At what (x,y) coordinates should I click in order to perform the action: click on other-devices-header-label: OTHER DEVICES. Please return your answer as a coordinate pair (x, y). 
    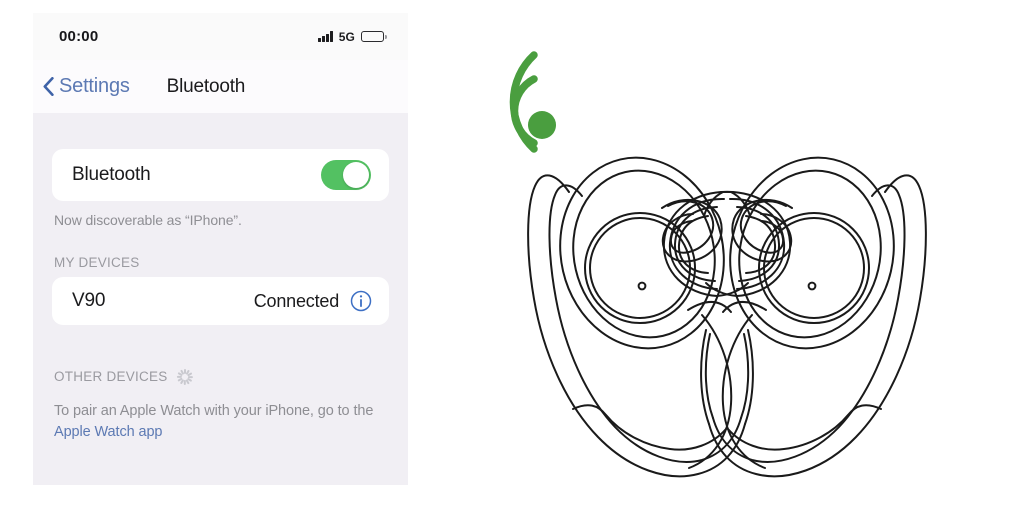
    Looking at the image, I should click on (111, 376).